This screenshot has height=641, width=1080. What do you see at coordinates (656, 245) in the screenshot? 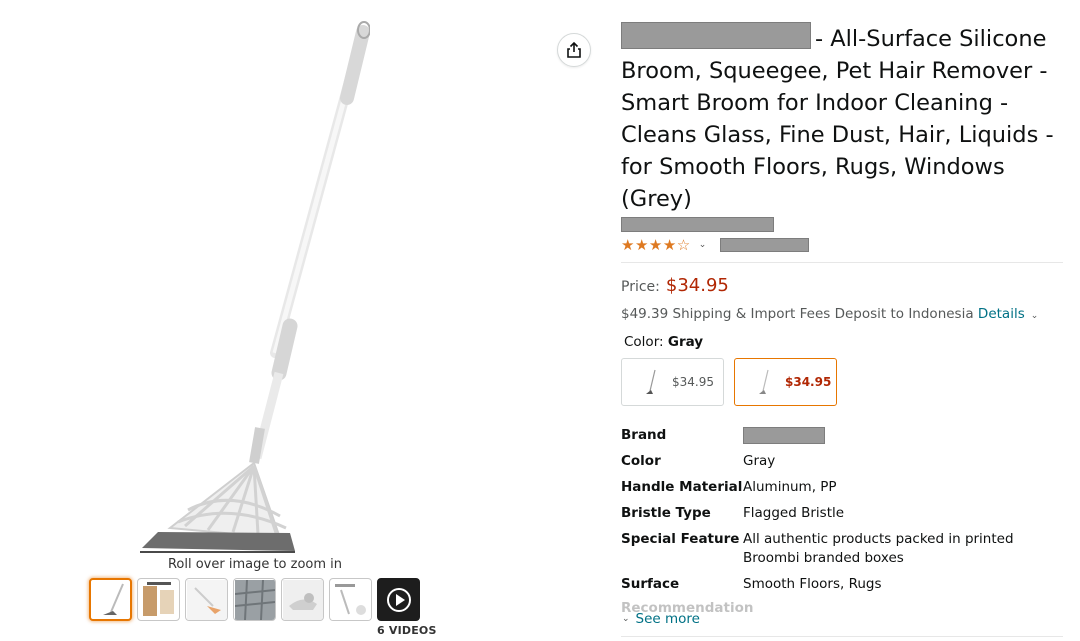
I see `star-rating-icon: ★★★★☆` at bounding box center [656, 245].